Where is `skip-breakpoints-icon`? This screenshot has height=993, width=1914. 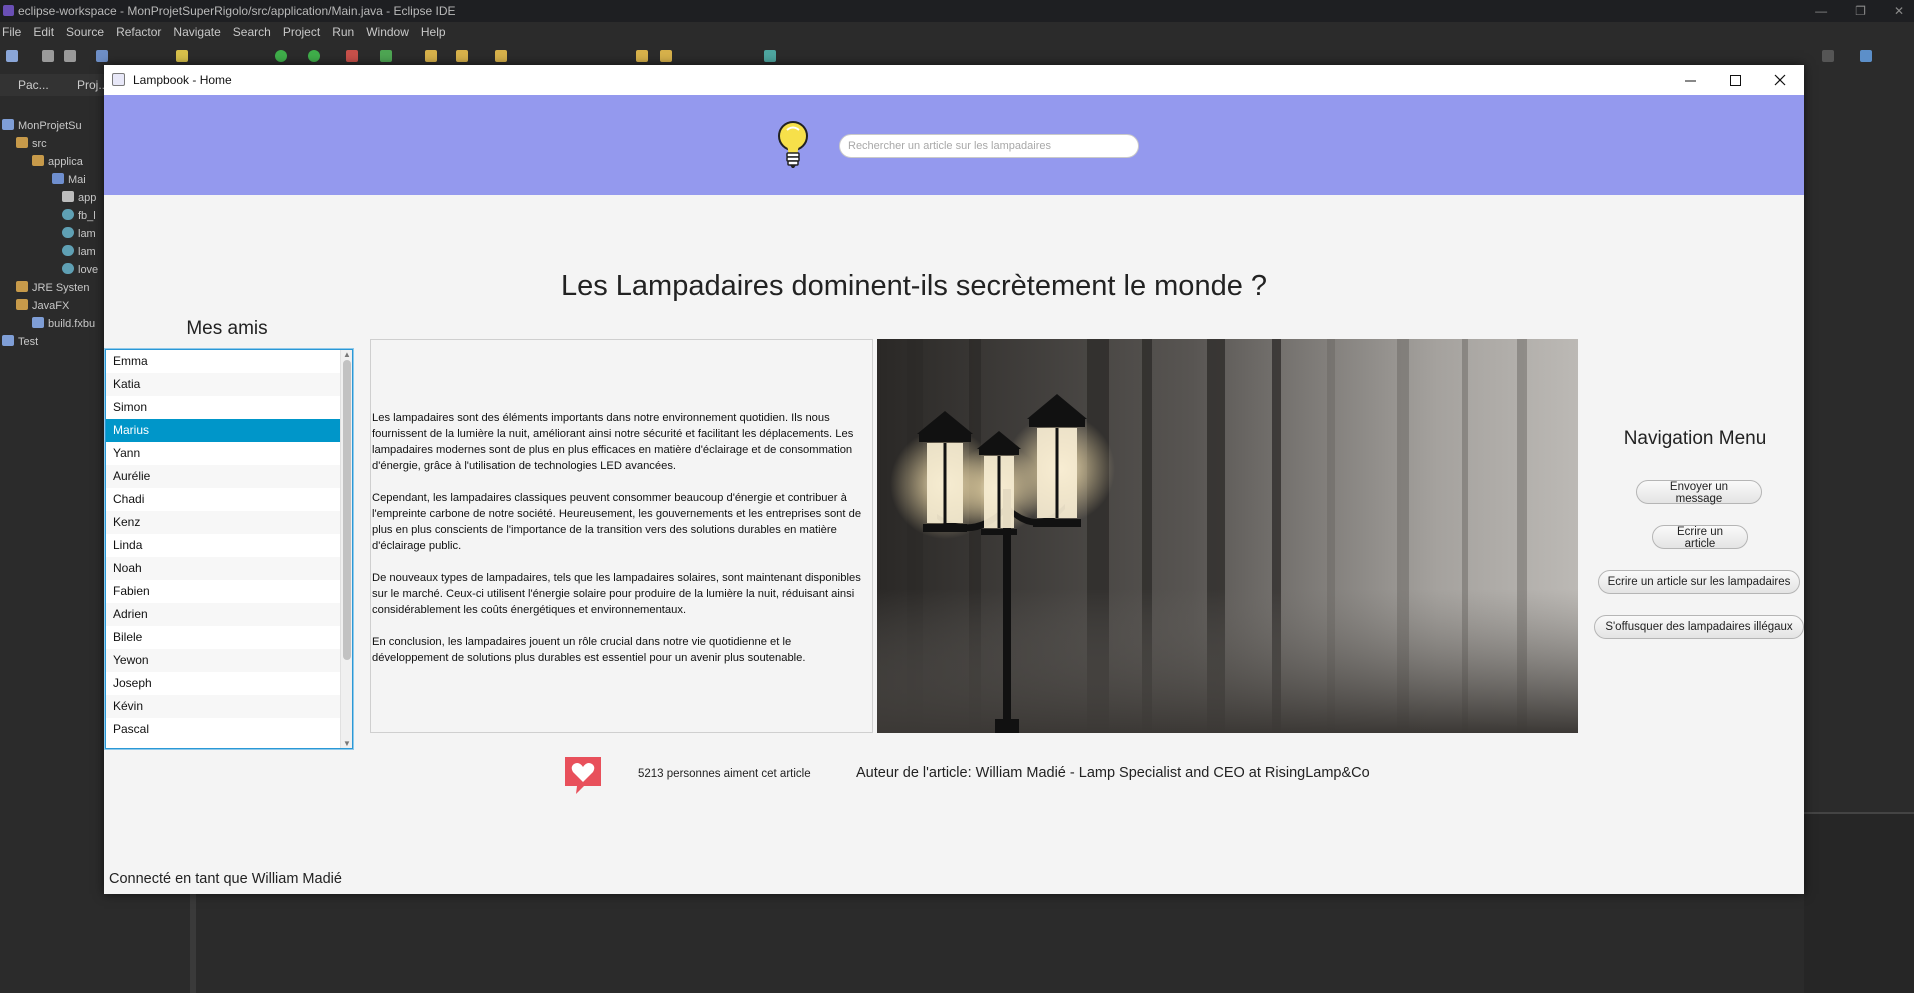
skip-breakpoints-icon is located at coordinates (102, 56).